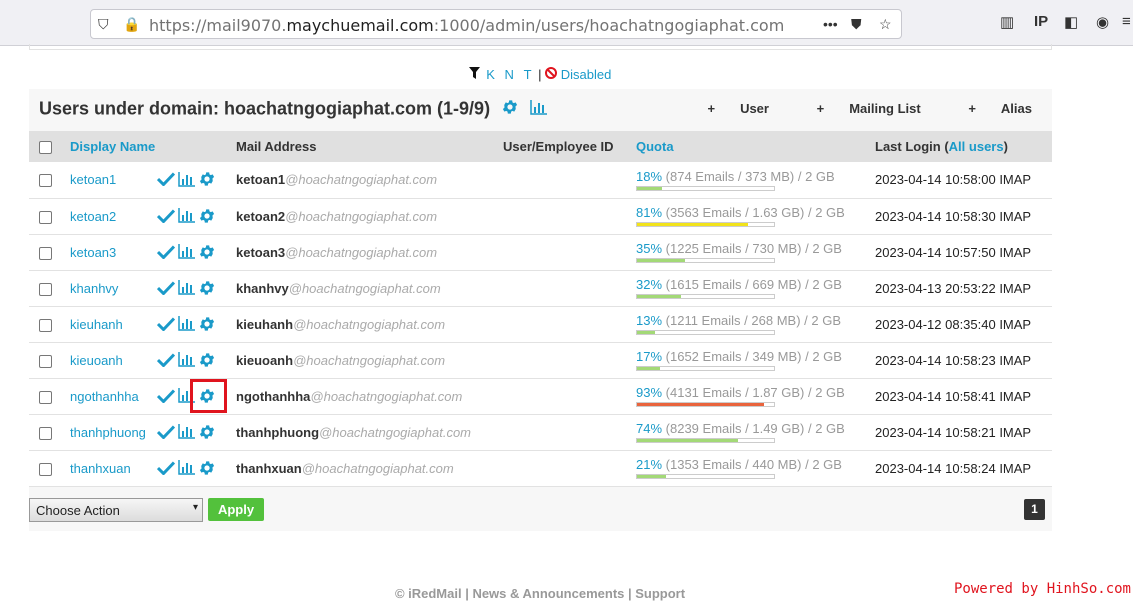 The width and height of the screenshot is (1133, 601). Describe the element at coordinates (885, 24) in the screenshot. I see `bookmark-star-icon: ☆` at that location.